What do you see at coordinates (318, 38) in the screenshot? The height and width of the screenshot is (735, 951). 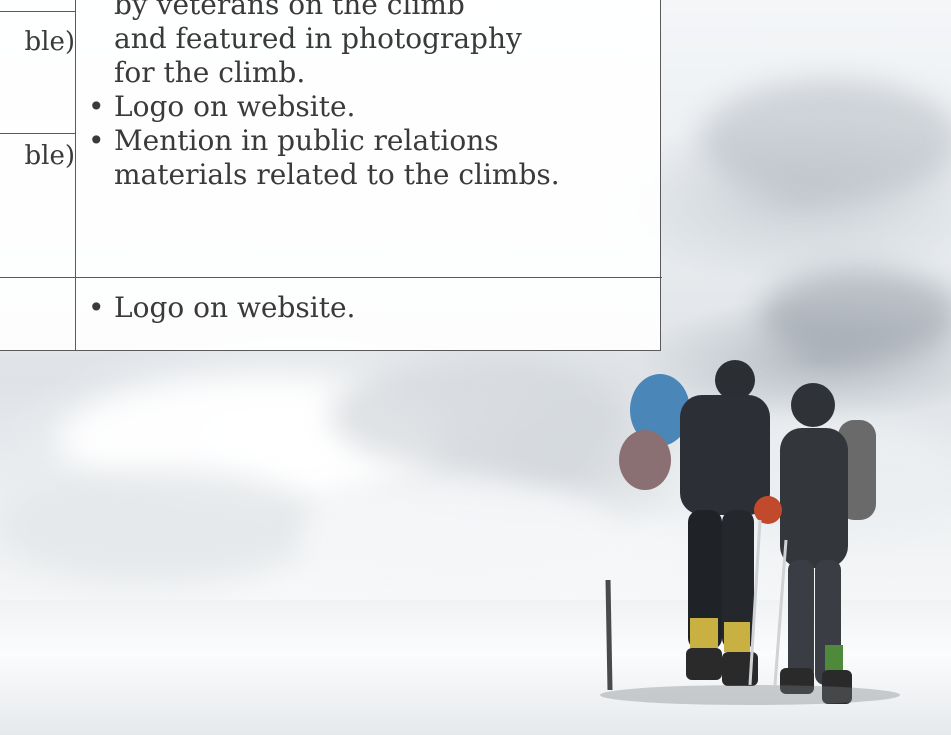 I see `benefit-text-line: and featured in photography` at bounding box center [318, 38].